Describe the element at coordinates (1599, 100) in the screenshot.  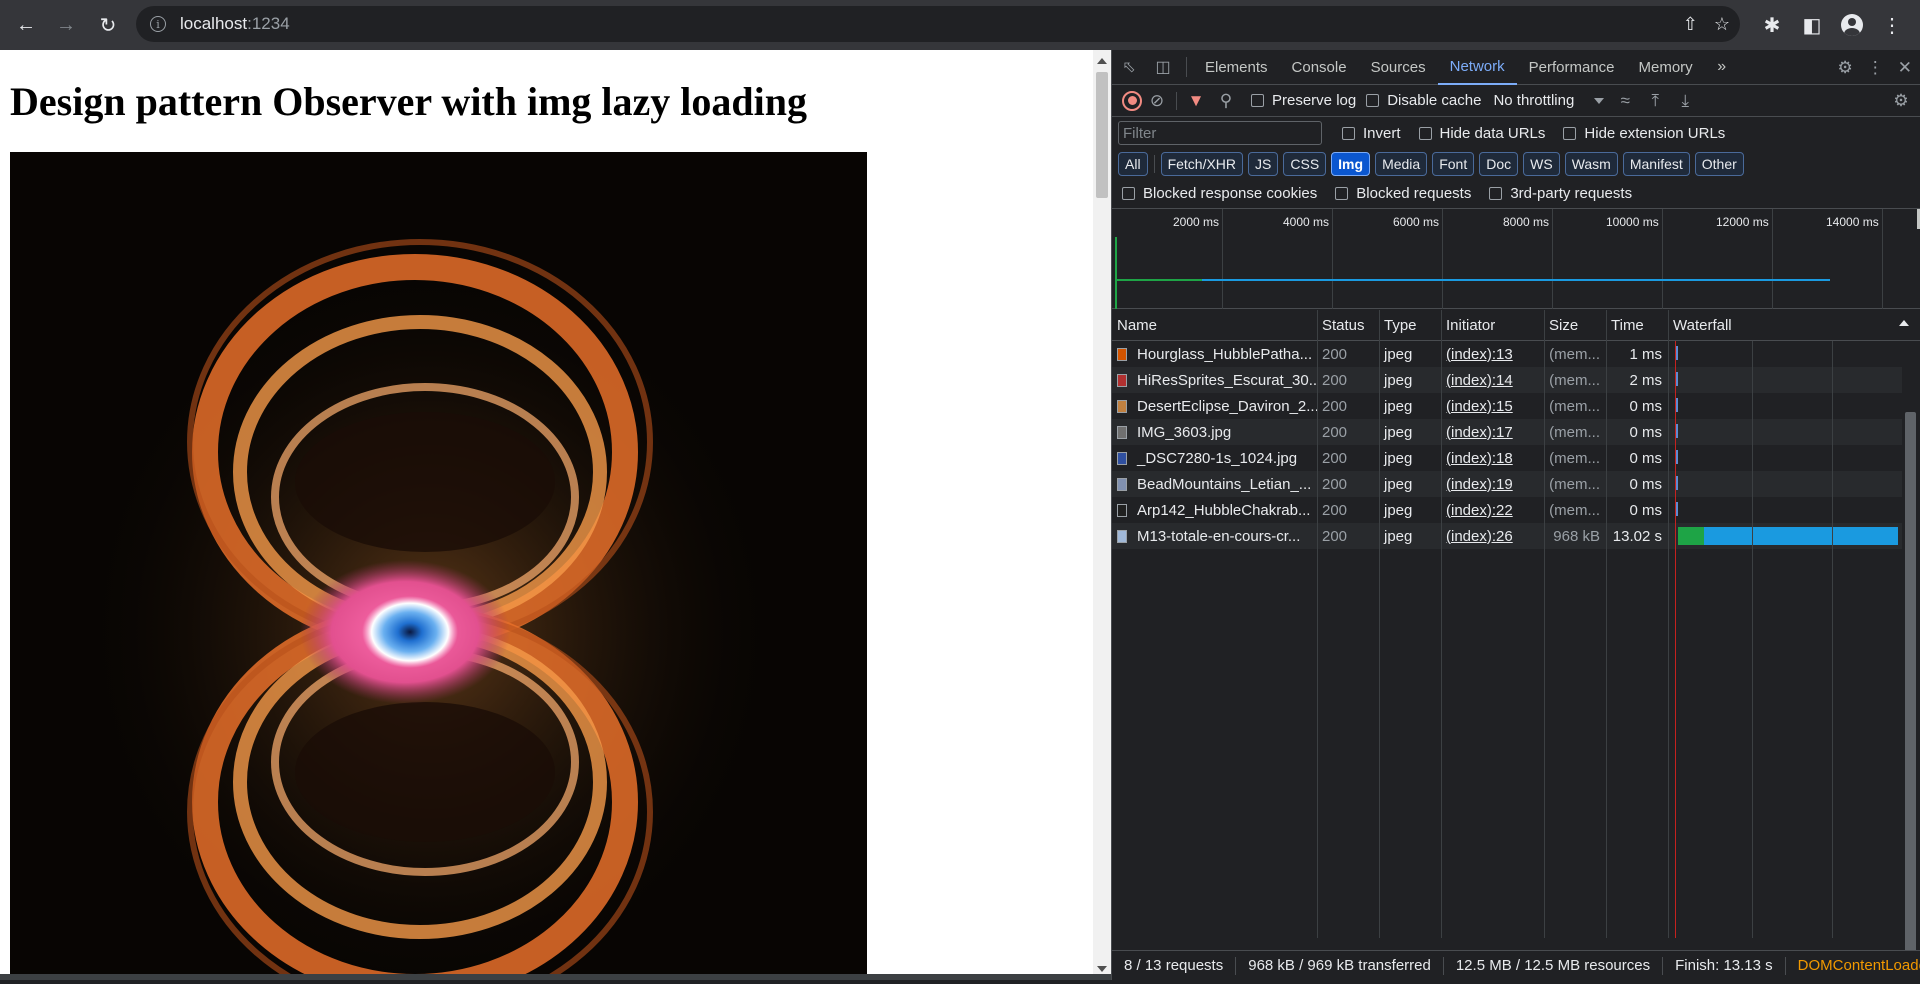
I see `chevron-down-icon` at that location.